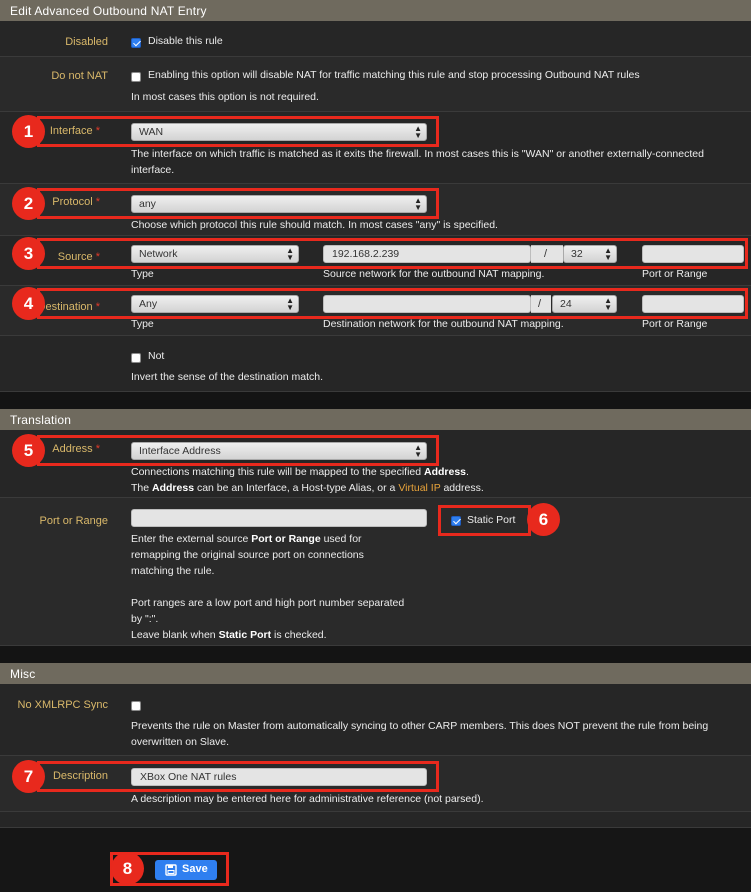  I want to click on callout-box-protocol, so click(238, 203).